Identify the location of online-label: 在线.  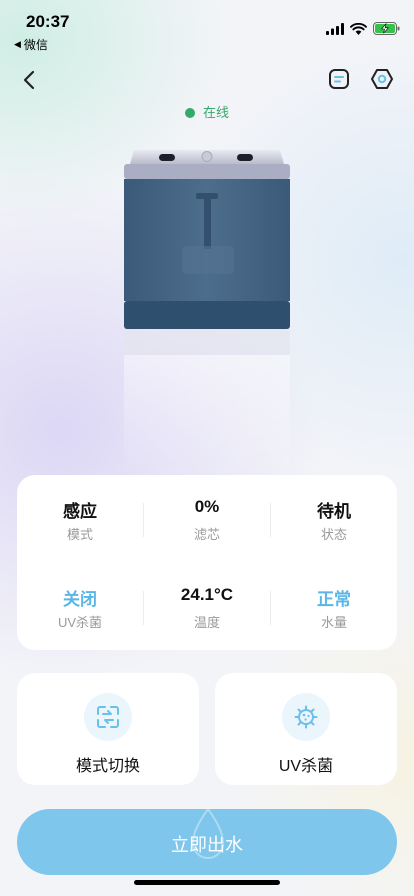
(215, 112).